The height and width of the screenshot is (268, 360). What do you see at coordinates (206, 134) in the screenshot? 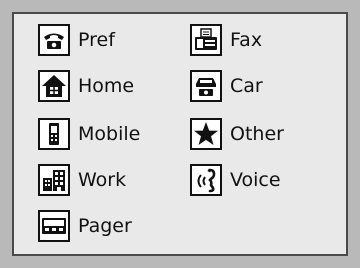
I see `star-icon` at bounding box center [206, 134].